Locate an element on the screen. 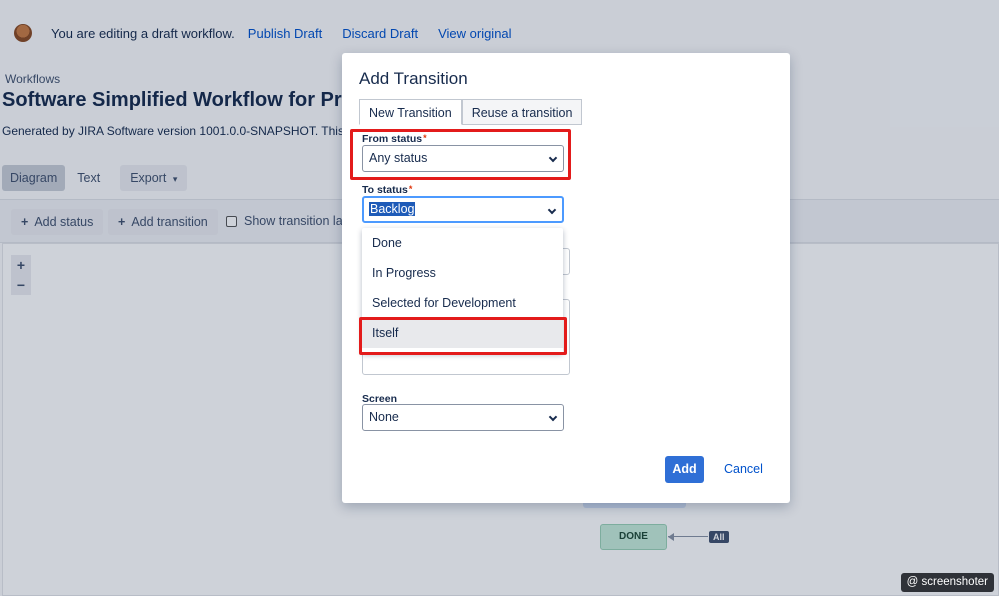  to-status-label-text: To status is located at coordinates (385, 190).